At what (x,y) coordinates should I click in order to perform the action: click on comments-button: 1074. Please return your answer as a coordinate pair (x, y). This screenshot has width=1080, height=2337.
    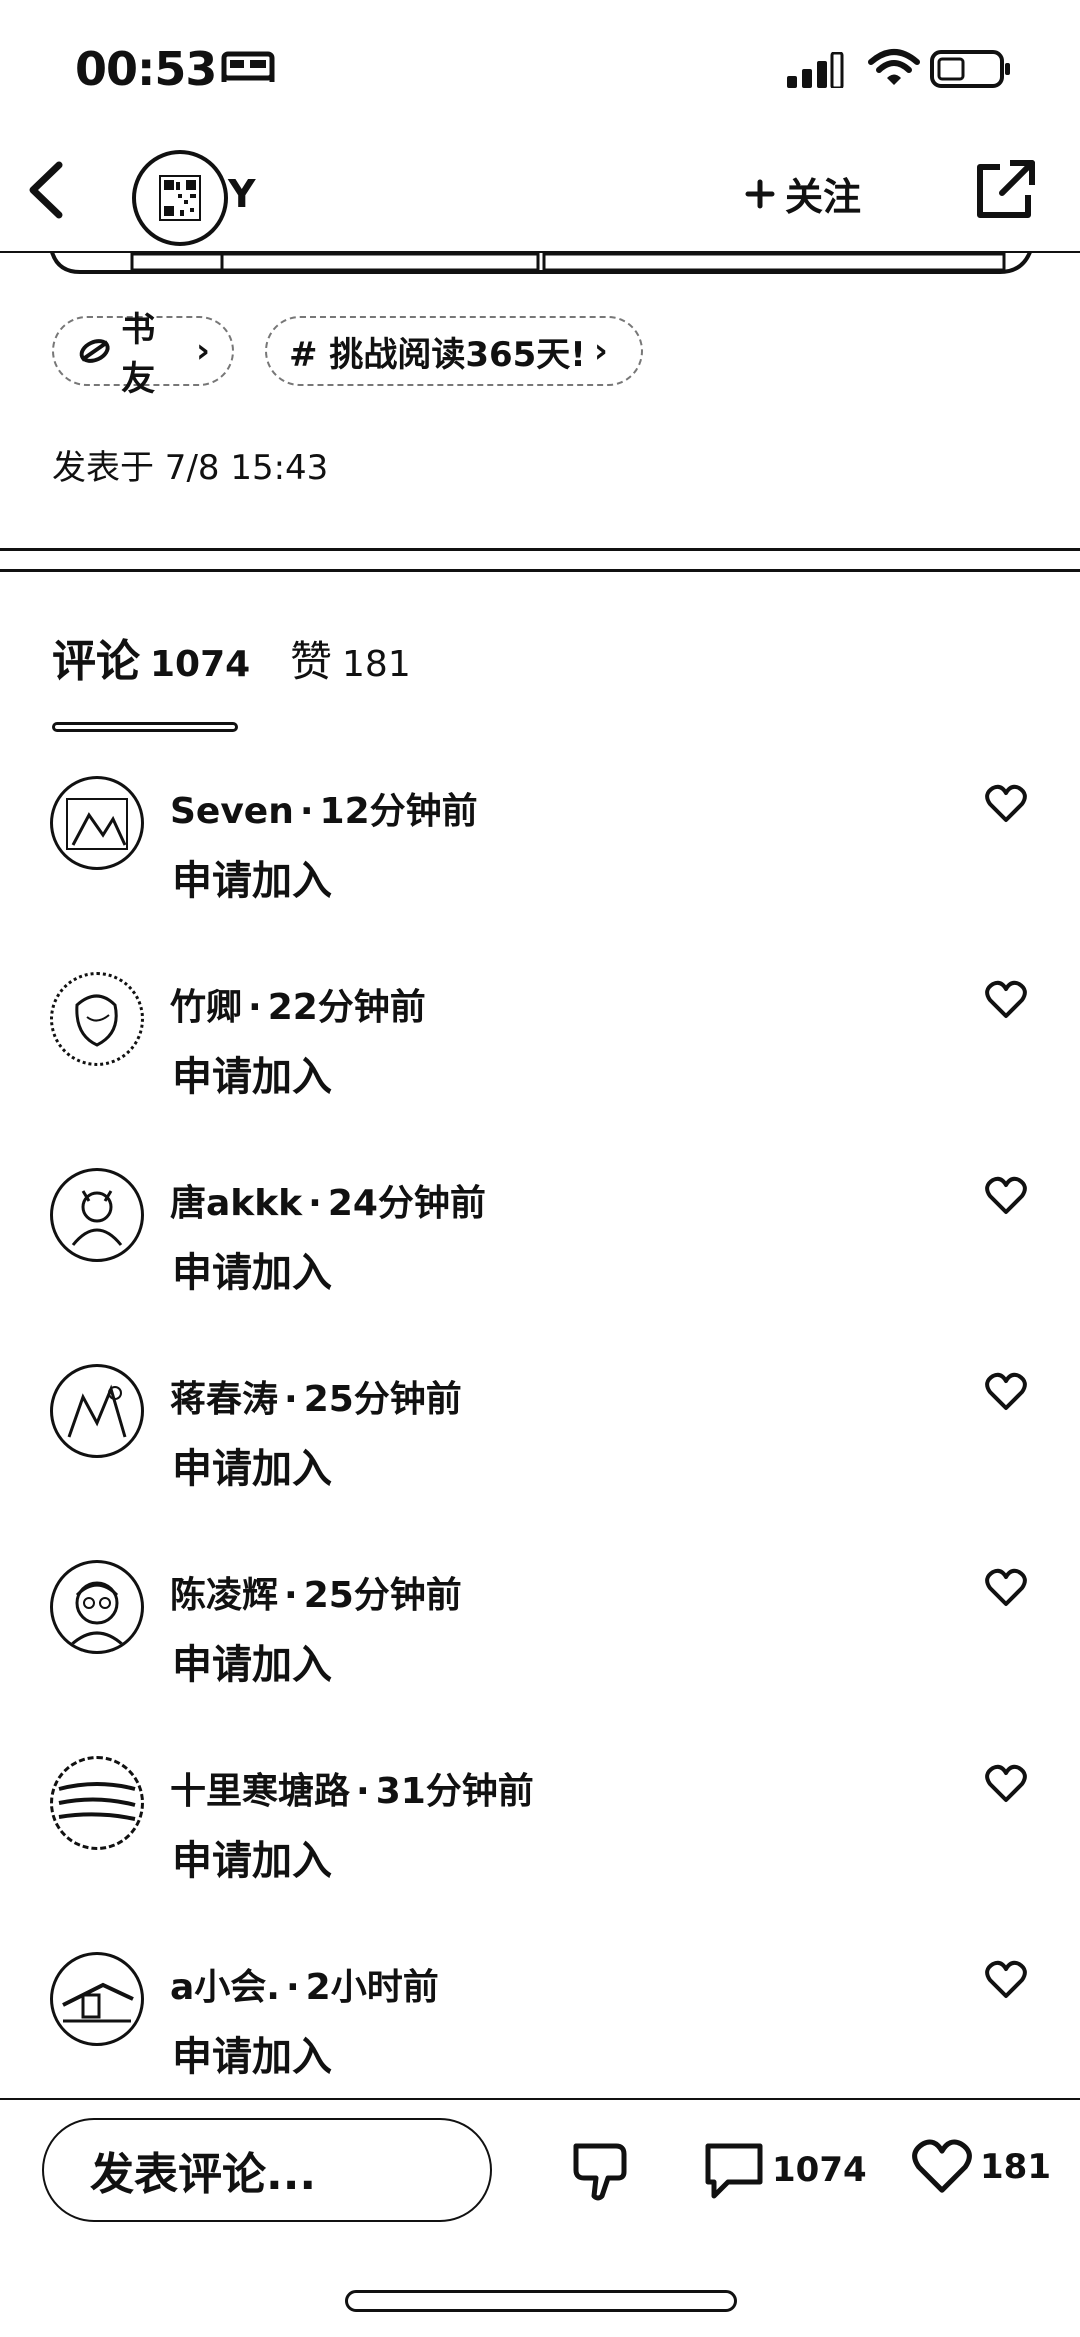
    Looking at the image, I should click on (784, 2170).